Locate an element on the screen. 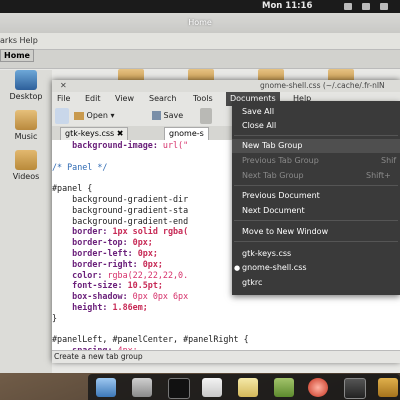 Image resolution: width=400 pixels, height=400 pixels. menu-item-previous-document: Previous Document is located at coordinates (281, 195).